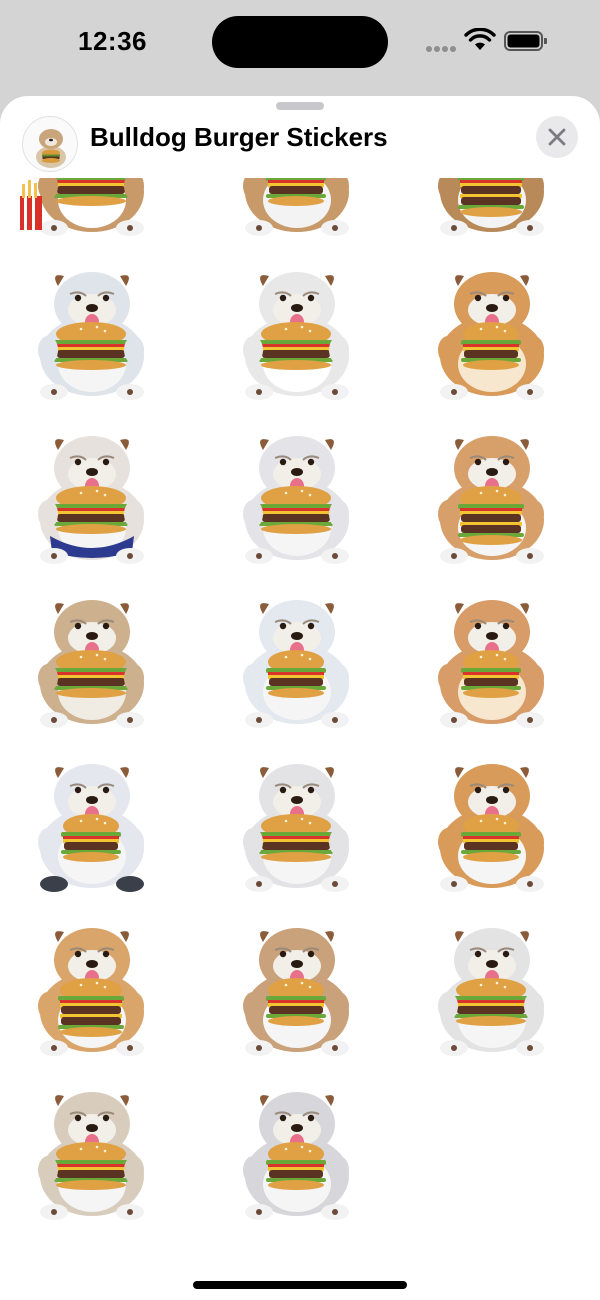 The image size is (600, 1300). I want to click on app-icon, so click(50, 144).